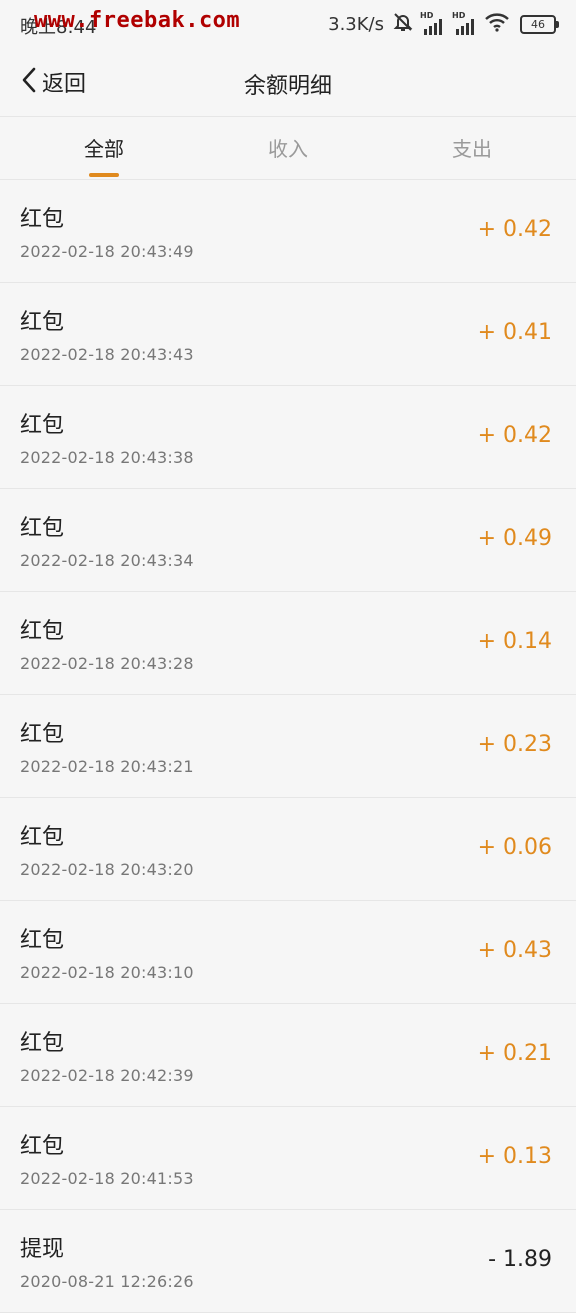  What do you see at coordinates (288, 952) in the screenshot?
I see `transaction-row: 红包 2022-02-18 20:43:10 + 0.43` at bounding box center [288, 952].